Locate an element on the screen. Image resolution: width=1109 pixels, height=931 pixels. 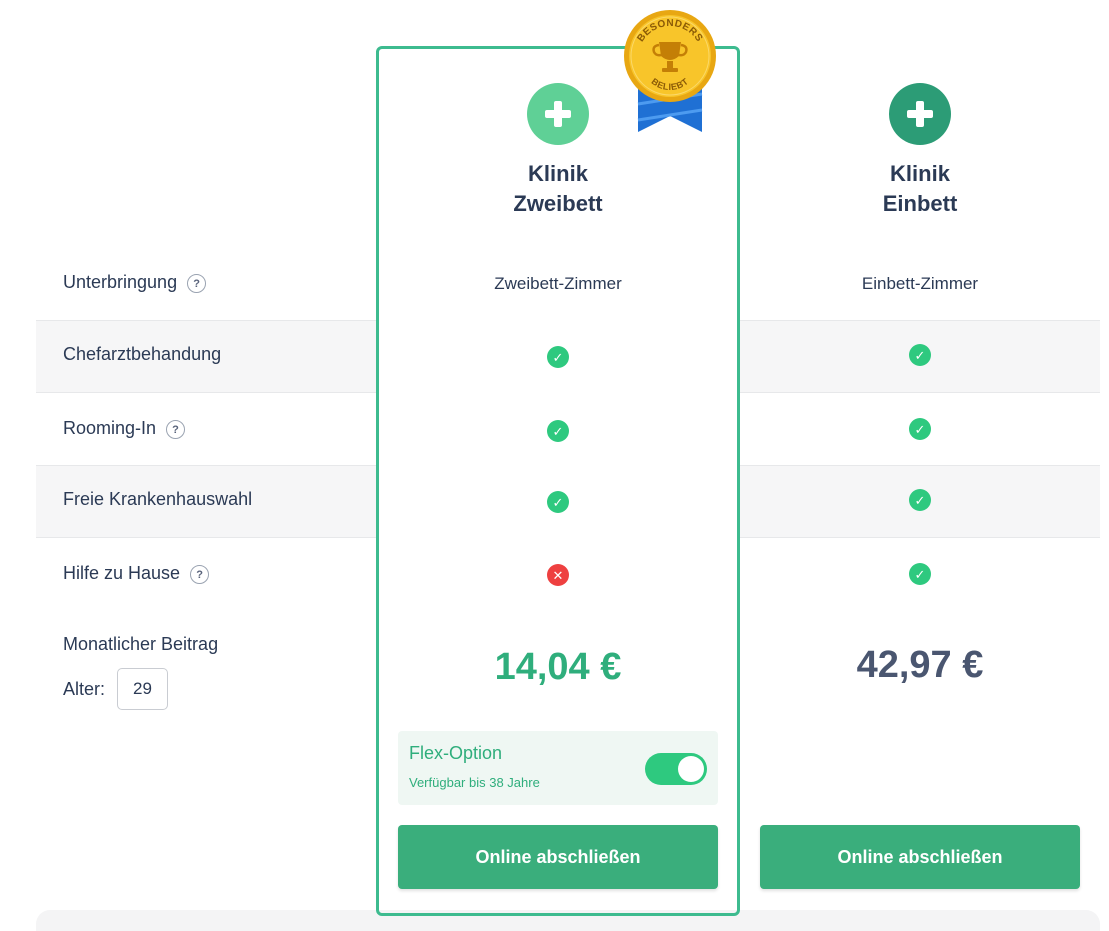
cell-hilfe-zweibett: ✕ is located at coordinates (558, 575).